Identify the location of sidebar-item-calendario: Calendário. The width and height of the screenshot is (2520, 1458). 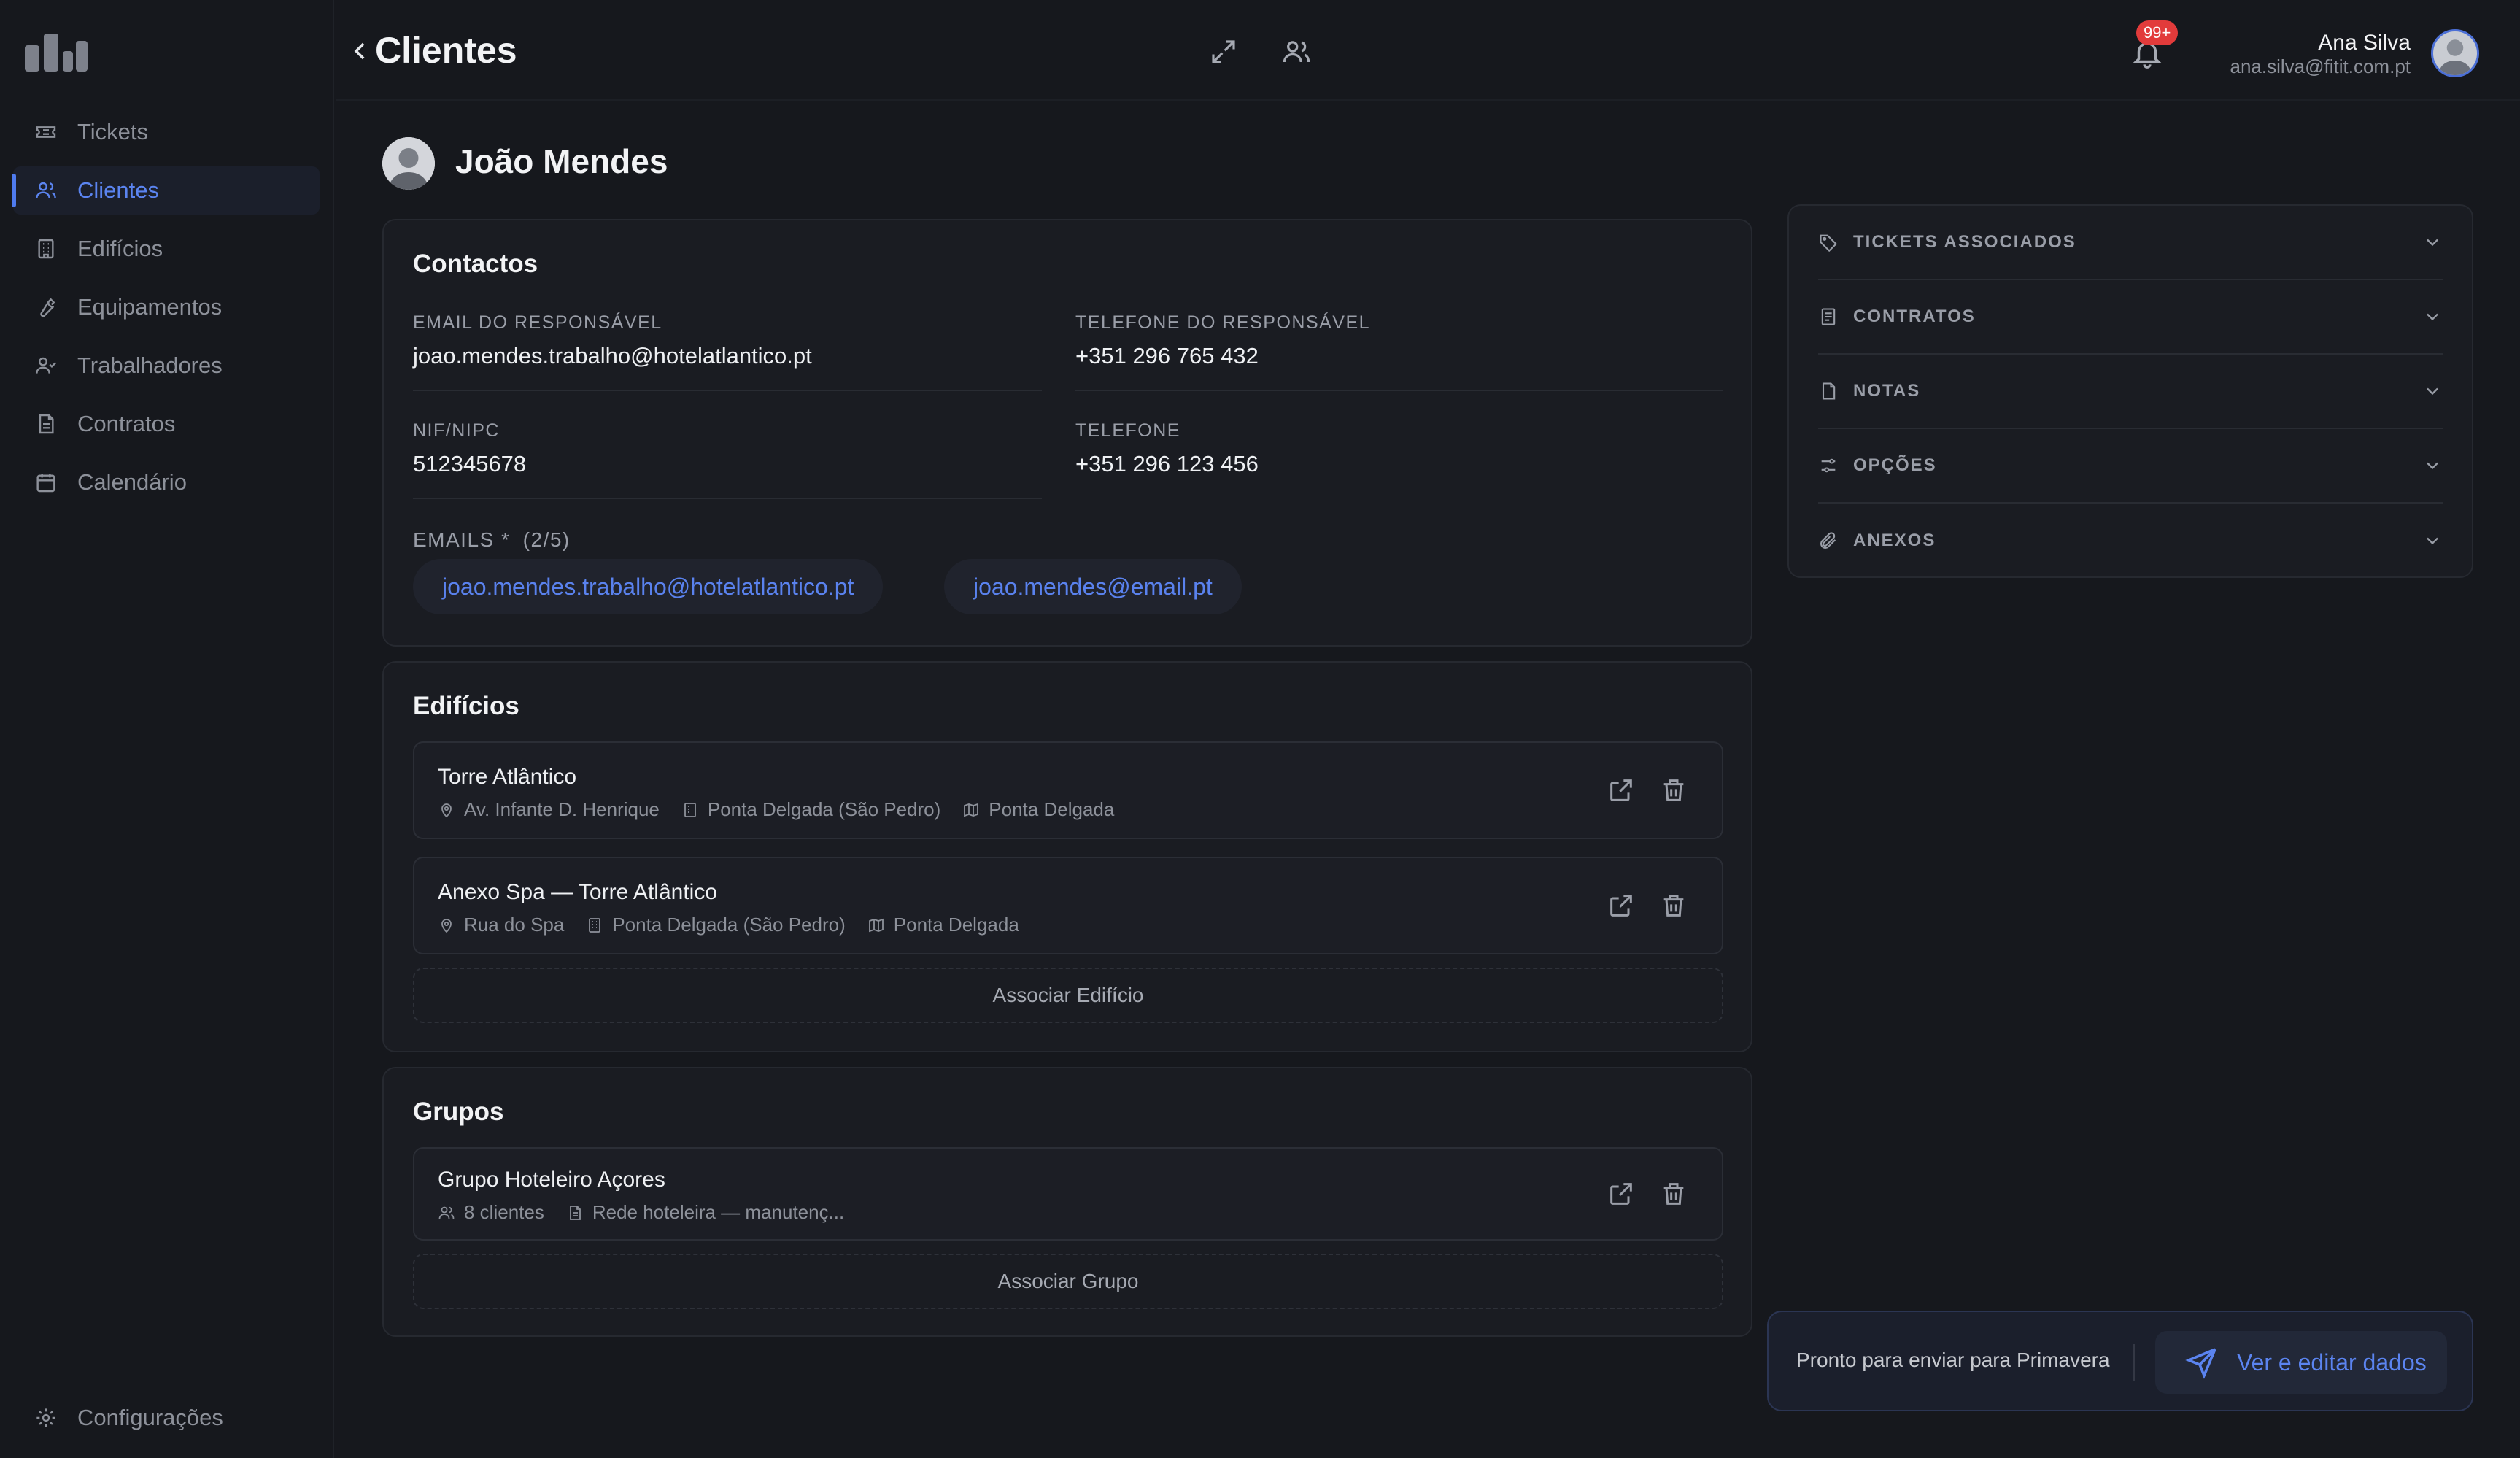
(166, 482).